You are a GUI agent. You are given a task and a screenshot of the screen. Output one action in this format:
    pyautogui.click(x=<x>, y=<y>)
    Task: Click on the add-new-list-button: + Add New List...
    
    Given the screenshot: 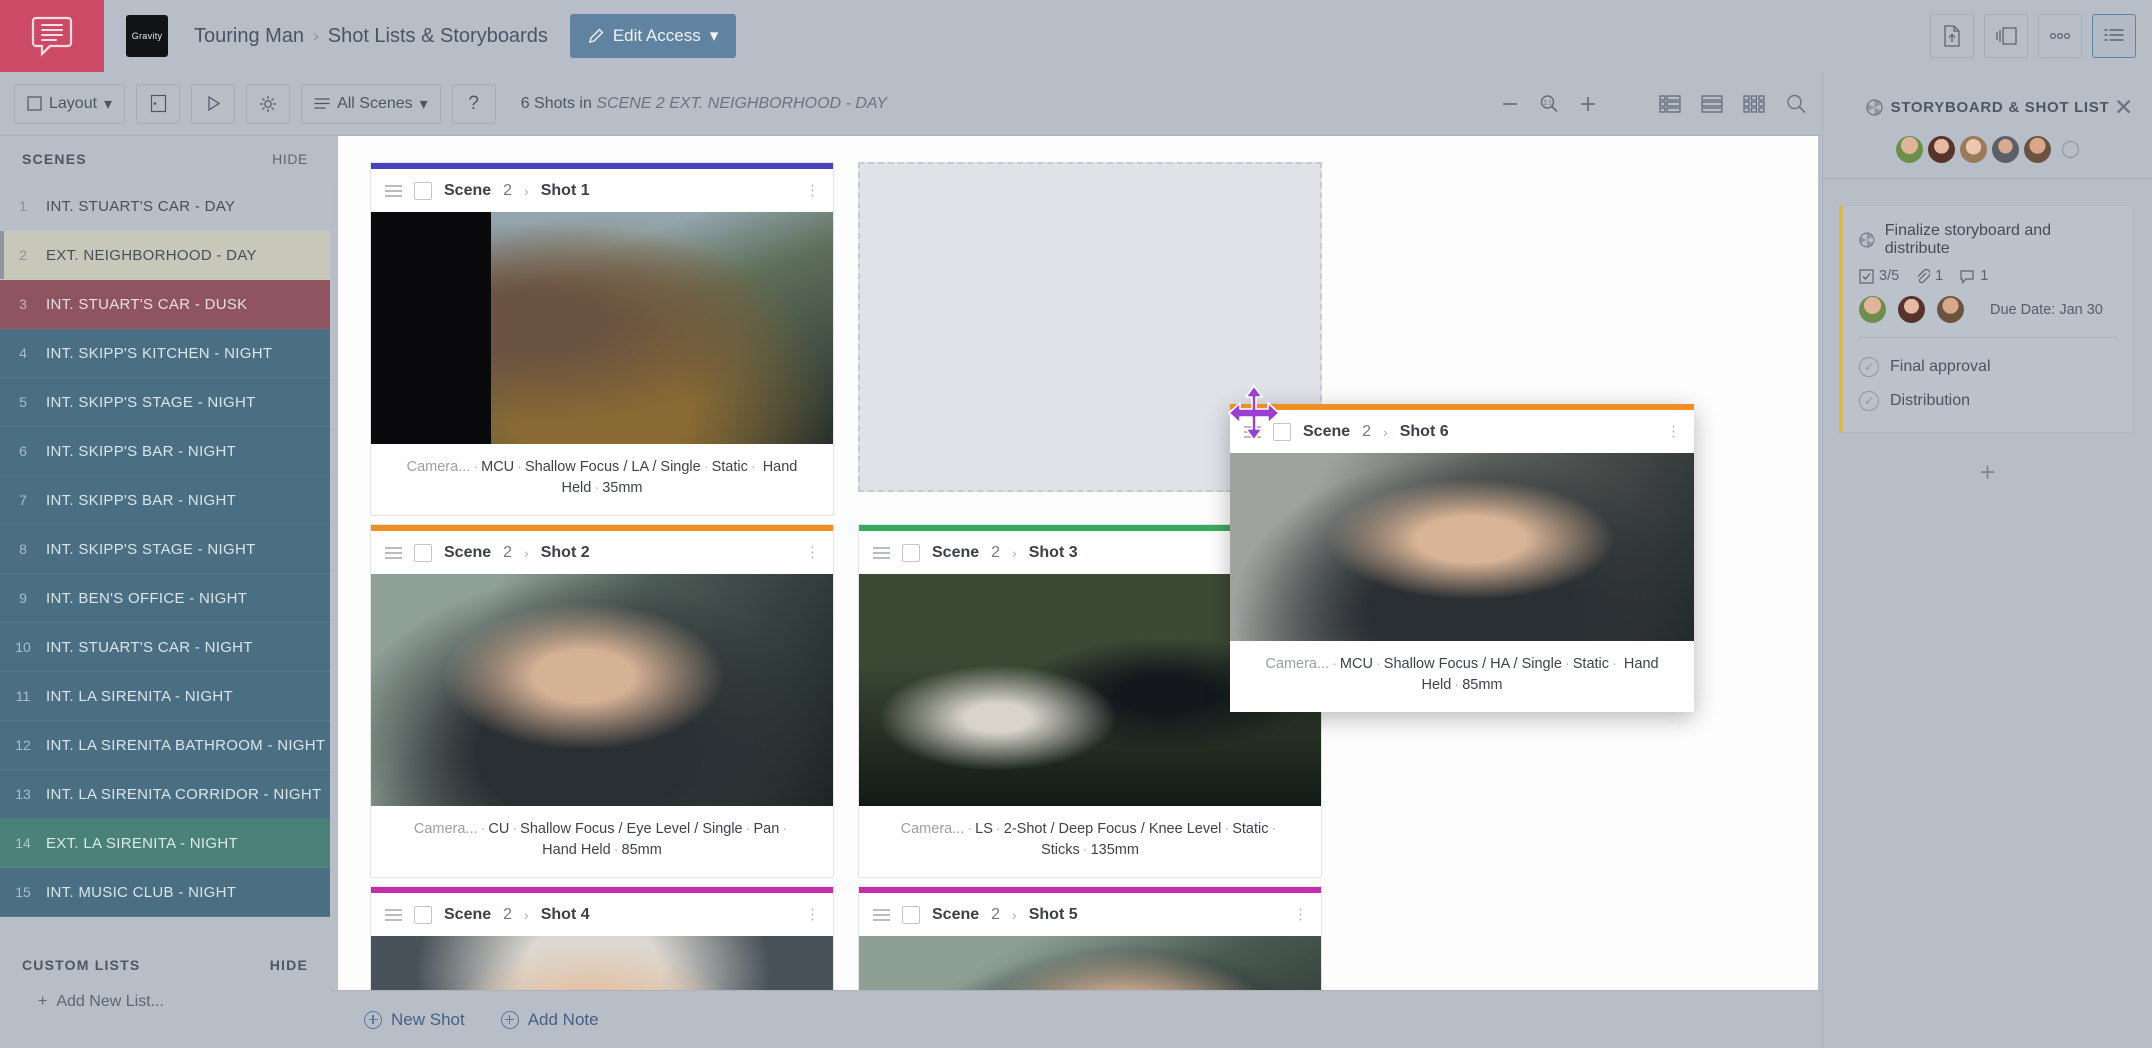 What is the action you would take?
    pyautogui.click(x=165, y=1002)
    